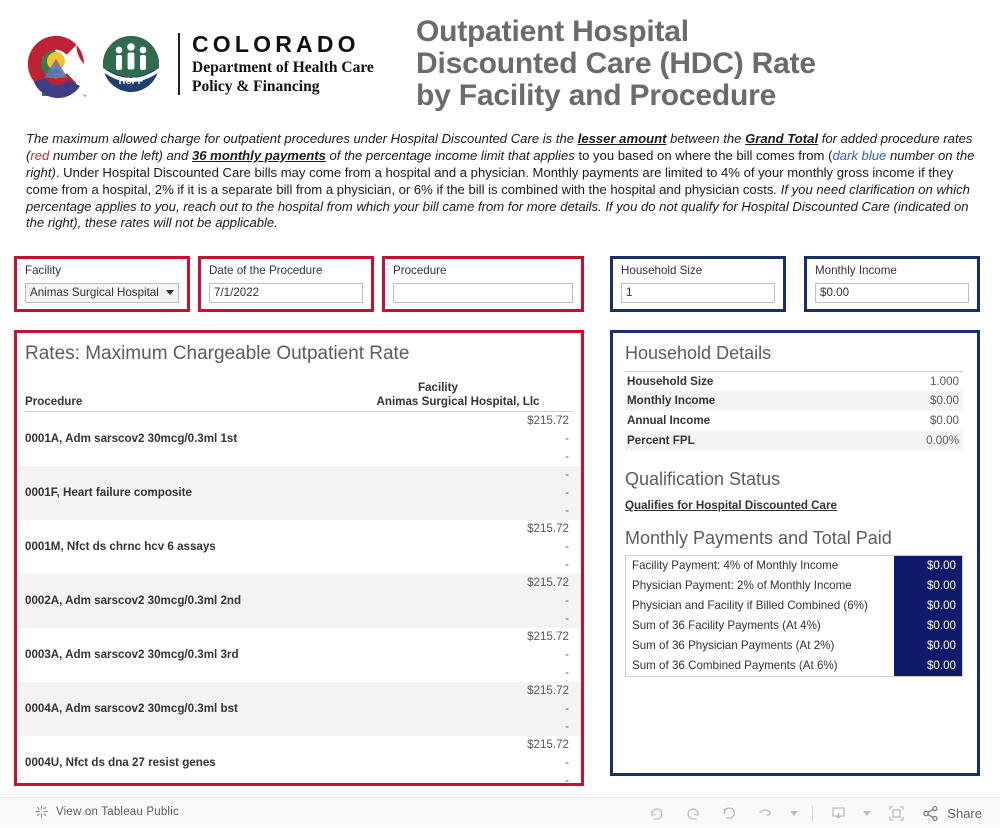  I want to click on table-row: 0001F, Heart failure composite - - -, so click(299, 492).